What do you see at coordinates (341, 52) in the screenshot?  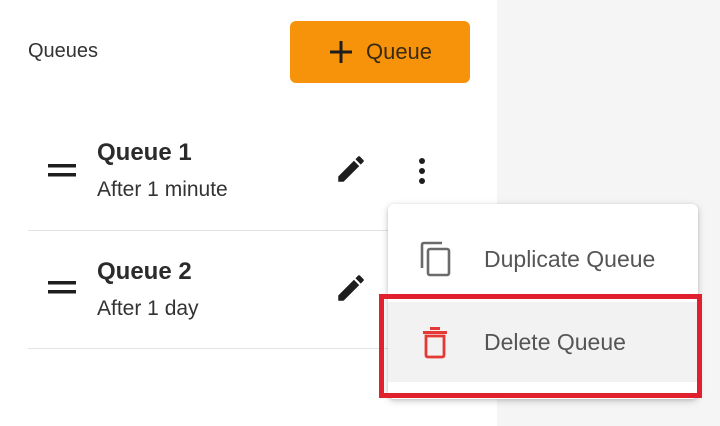 I see `plus-icon` at bounding box center [341, 52].